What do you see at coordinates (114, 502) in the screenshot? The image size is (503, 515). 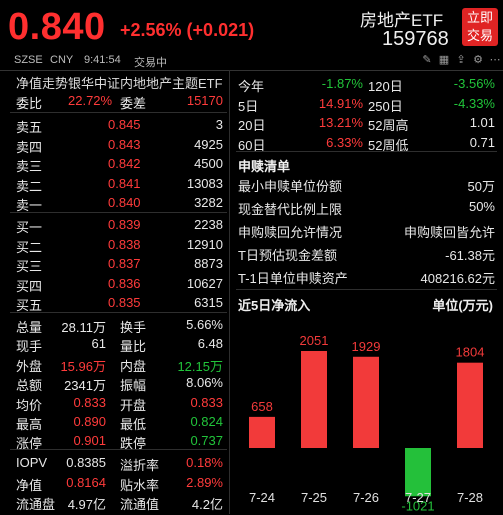 I see `stat-row: 流通盘 4.97亿 流通值 4.2亿` at bounding box center [114, 502].